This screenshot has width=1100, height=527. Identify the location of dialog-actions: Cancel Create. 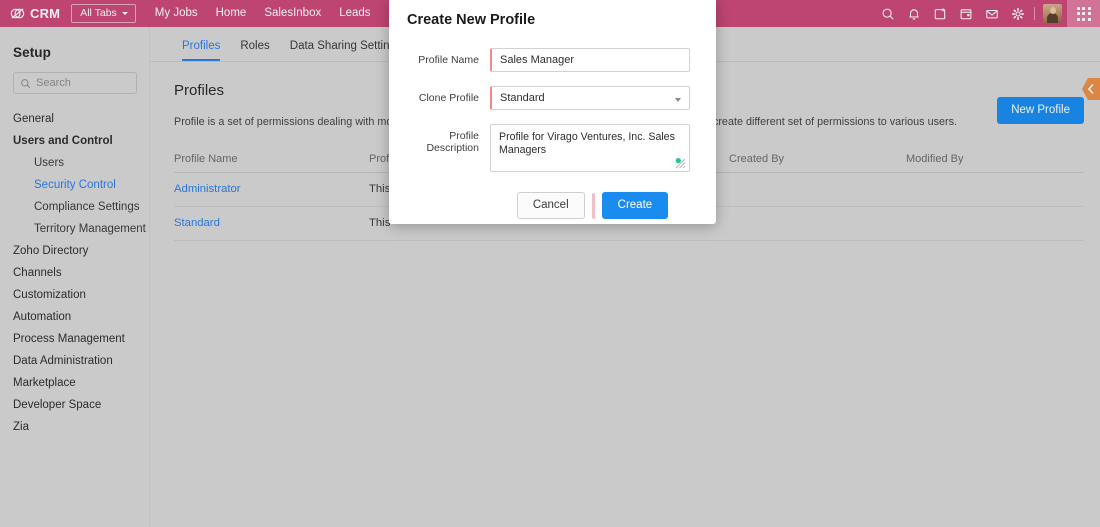
(552, 205).